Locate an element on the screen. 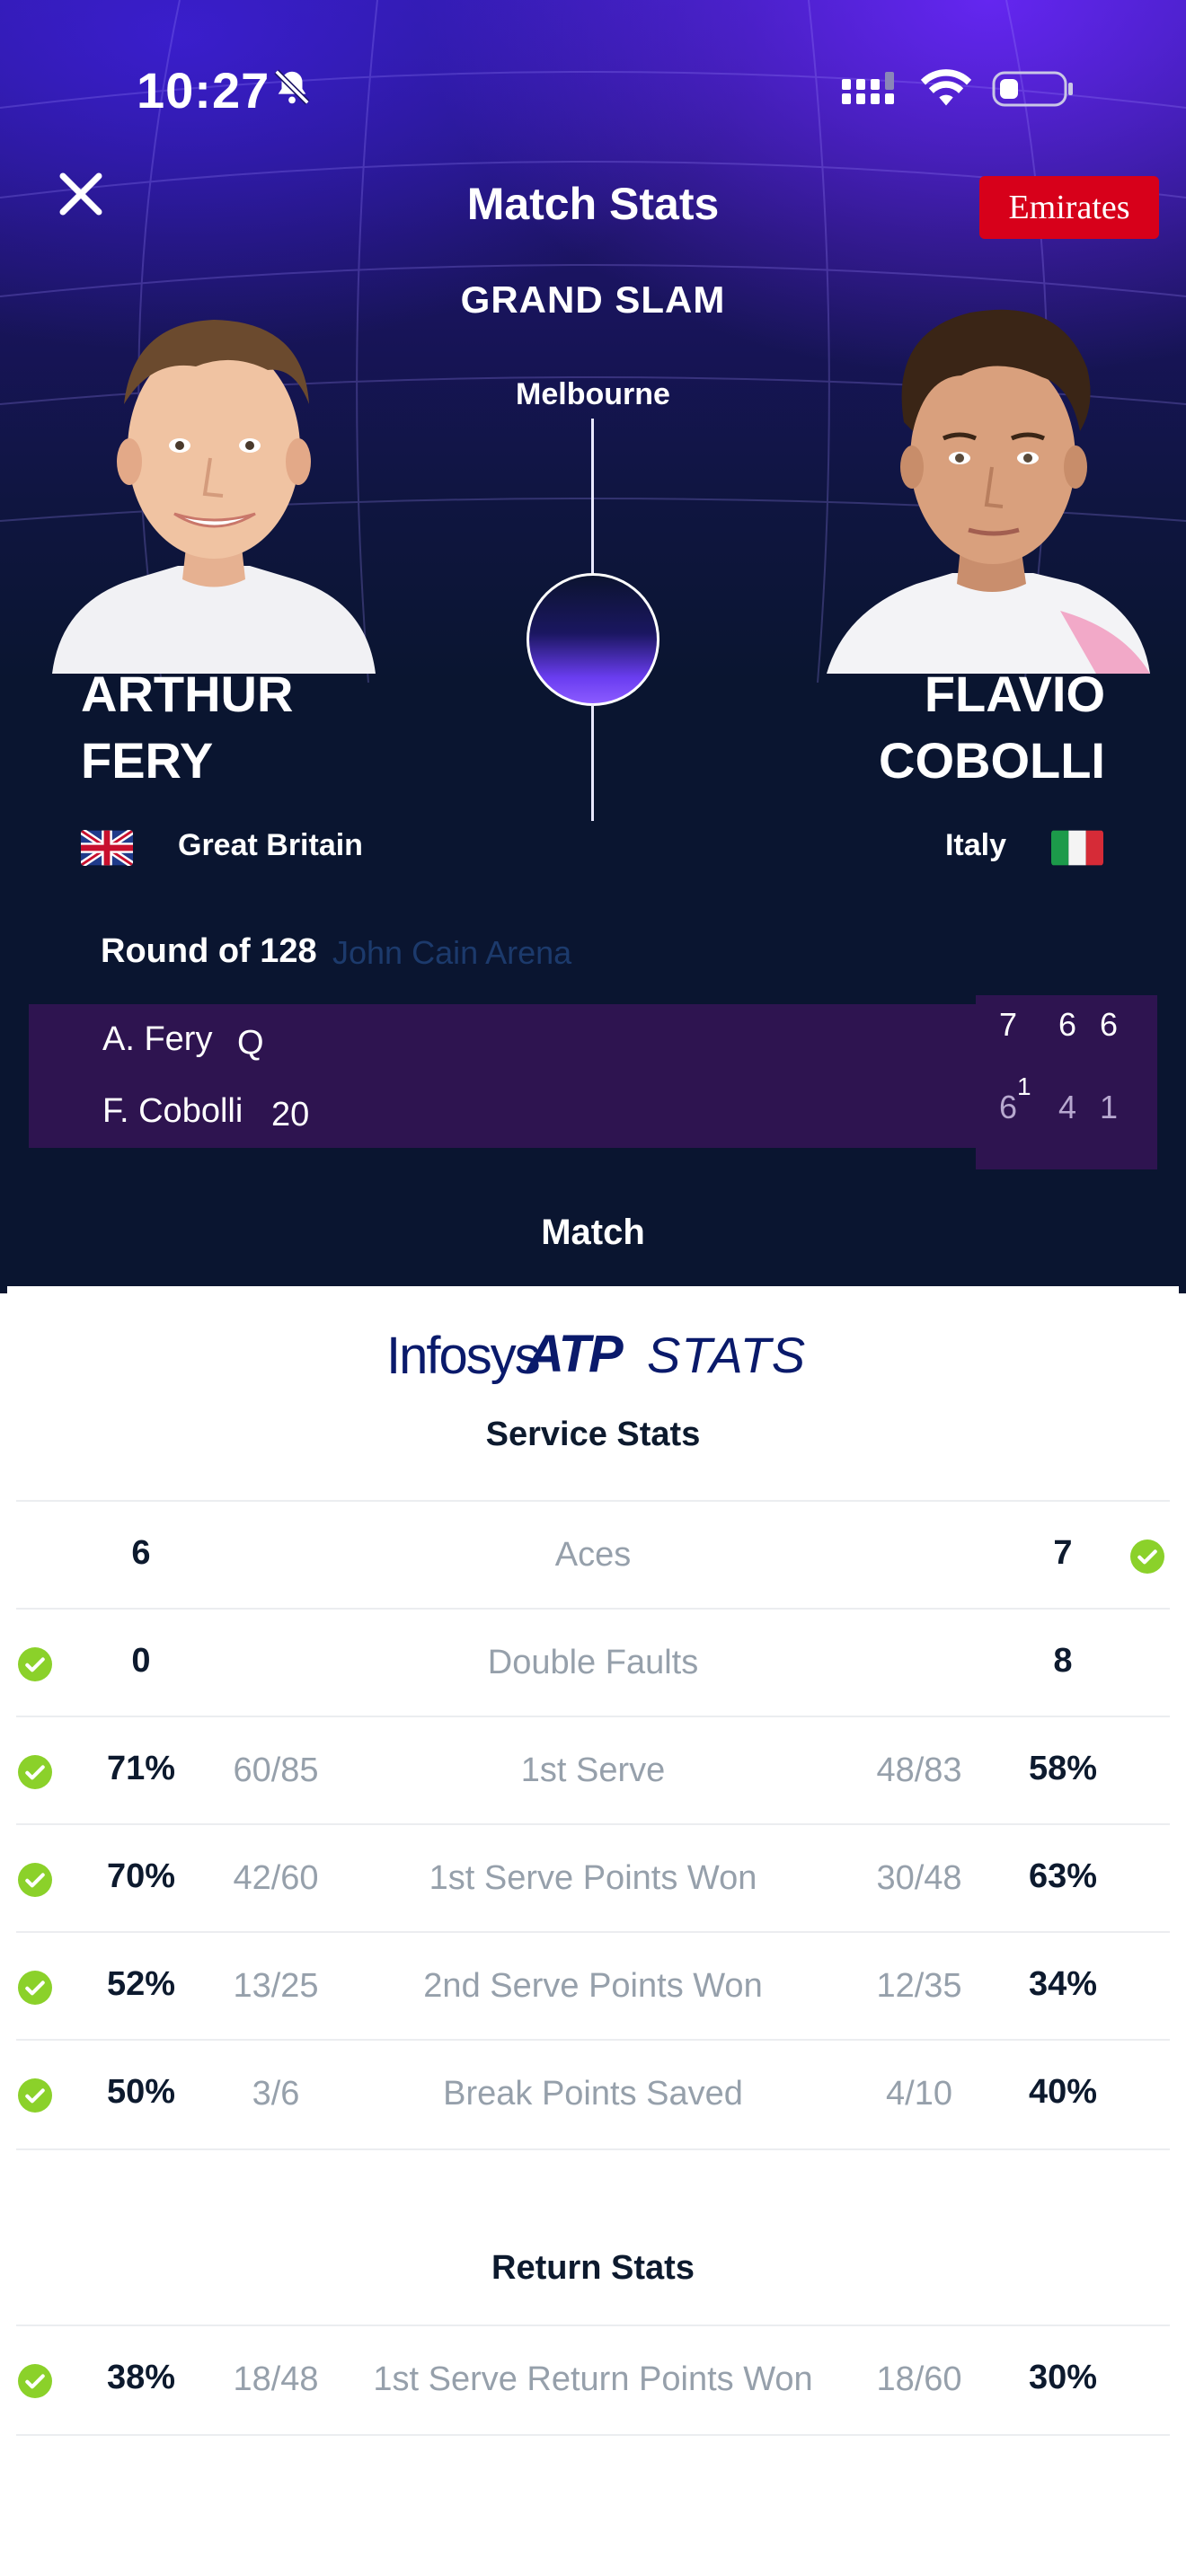 The width and height of the screenshot is (1186, 2576). stat-row-first-serve: 71% 60/85 1st Serve 48/83 58% is located at coordinates (593, 1769).